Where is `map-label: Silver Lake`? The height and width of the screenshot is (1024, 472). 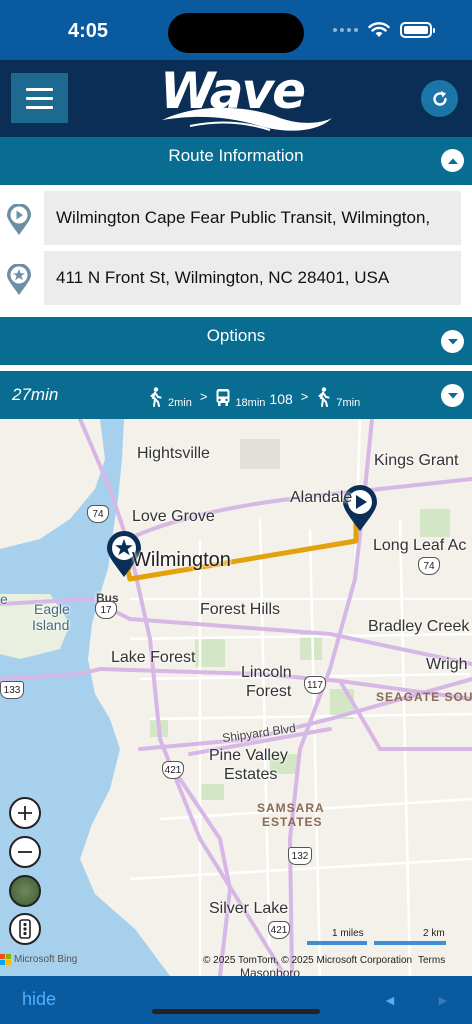 map-label: Silver Lake is located at coordinates (249, 908).